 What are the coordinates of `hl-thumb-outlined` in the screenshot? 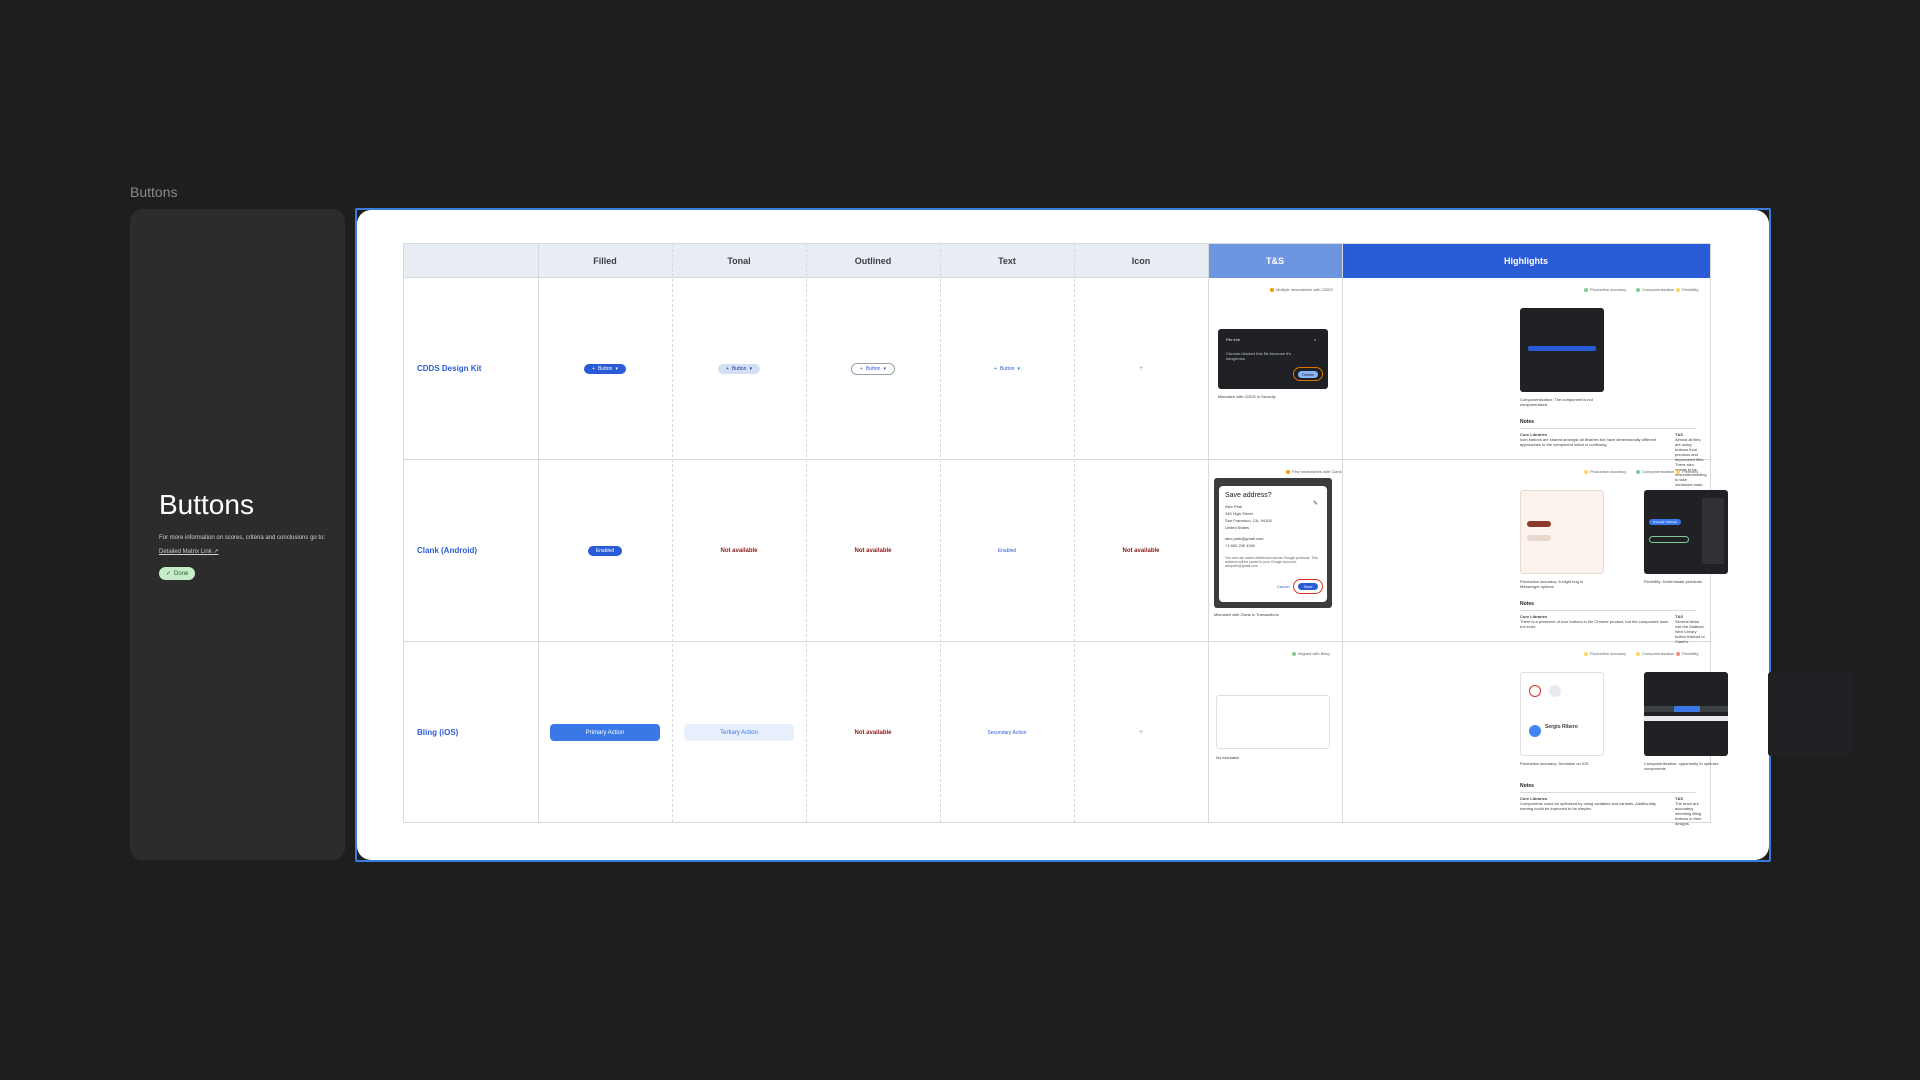 It's located at (1669, 539).